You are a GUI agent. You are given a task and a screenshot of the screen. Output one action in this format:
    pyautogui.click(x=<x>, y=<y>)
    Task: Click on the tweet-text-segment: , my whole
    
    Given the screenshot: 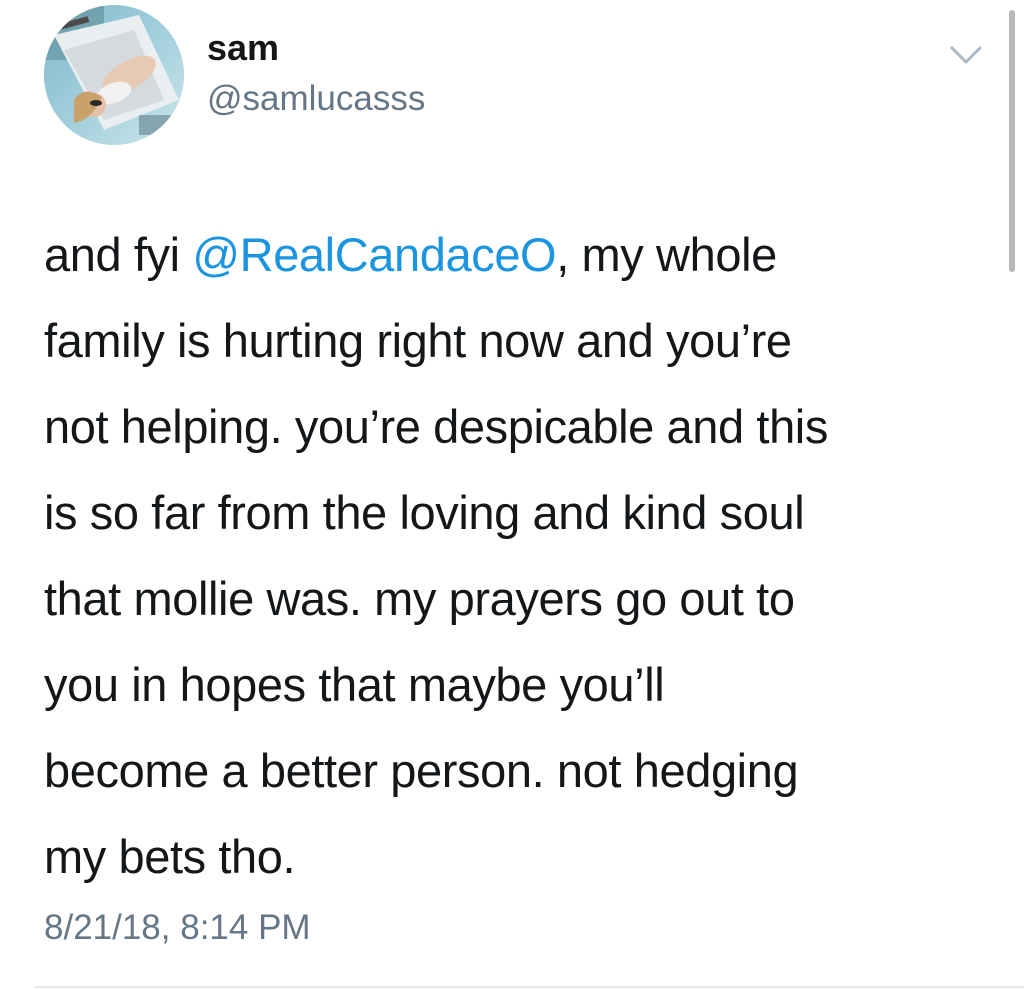 What is the action you would take?
    pyautogui.click(x=666, y=254)
    